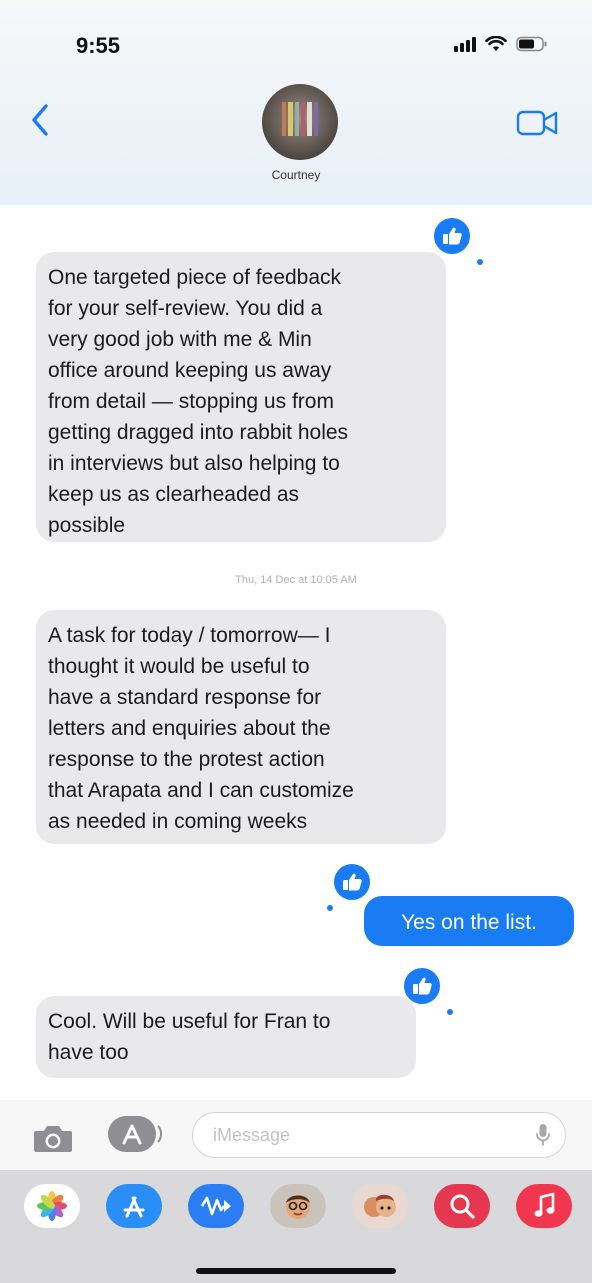 The image size is (592, 1283). What do you see at coordinates (296, 1271) in the screenshot?
I see `home-indicator` at bounding box center [296, 1271].